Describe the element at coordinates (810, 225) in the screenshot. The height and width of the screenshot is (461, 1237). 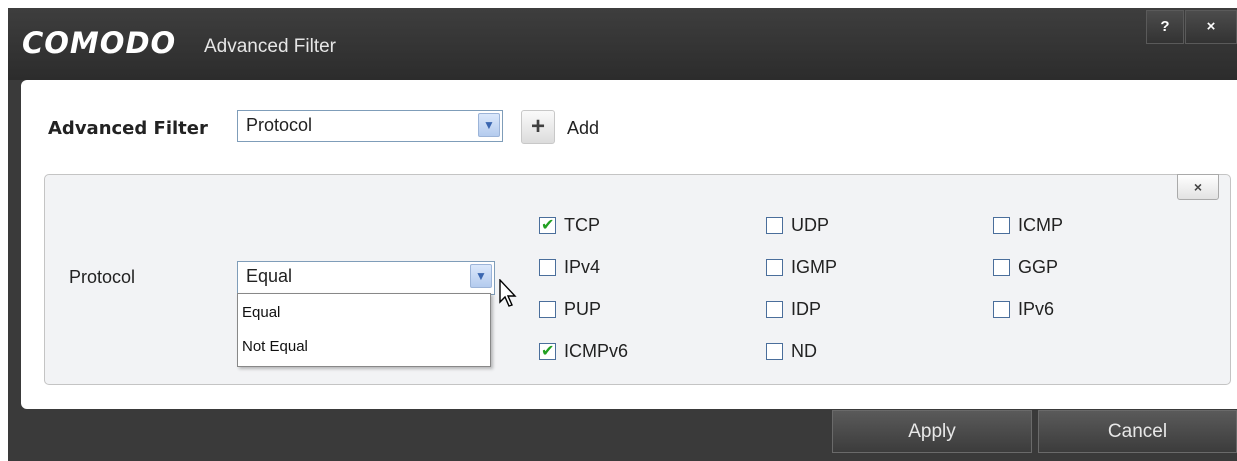
I see `protocol-label: UDP` at that location.